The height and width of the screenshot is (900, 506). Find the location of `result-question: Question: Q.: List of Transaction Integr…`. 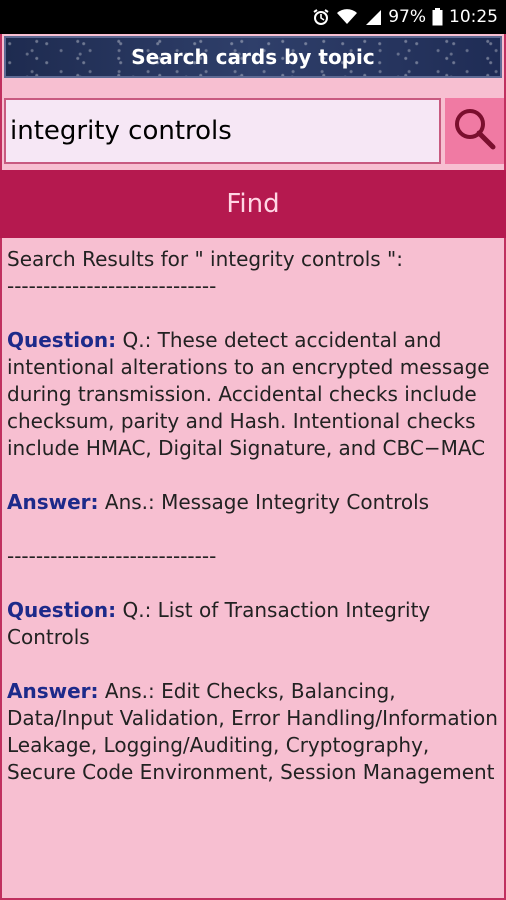

result-question: Question: Q.: List of Transaction Integr… is located at coordinates (253, 624).